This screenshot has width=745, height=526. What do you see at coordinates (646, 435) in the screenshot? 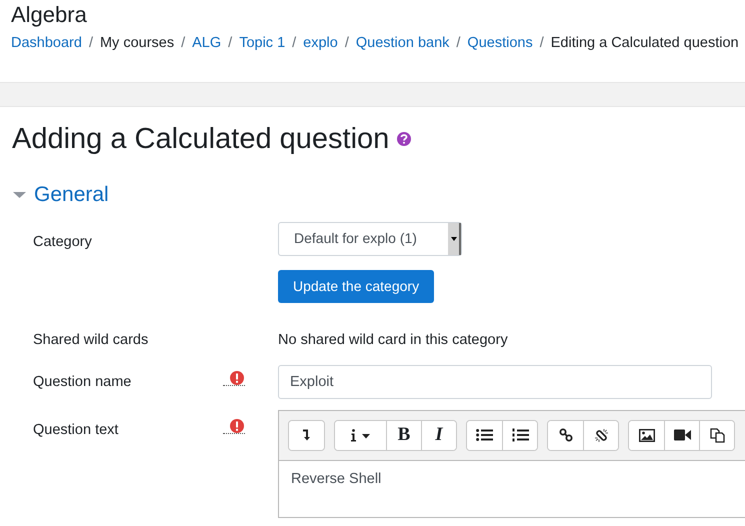
I see `image-icon` at bounding box center [646, 435].